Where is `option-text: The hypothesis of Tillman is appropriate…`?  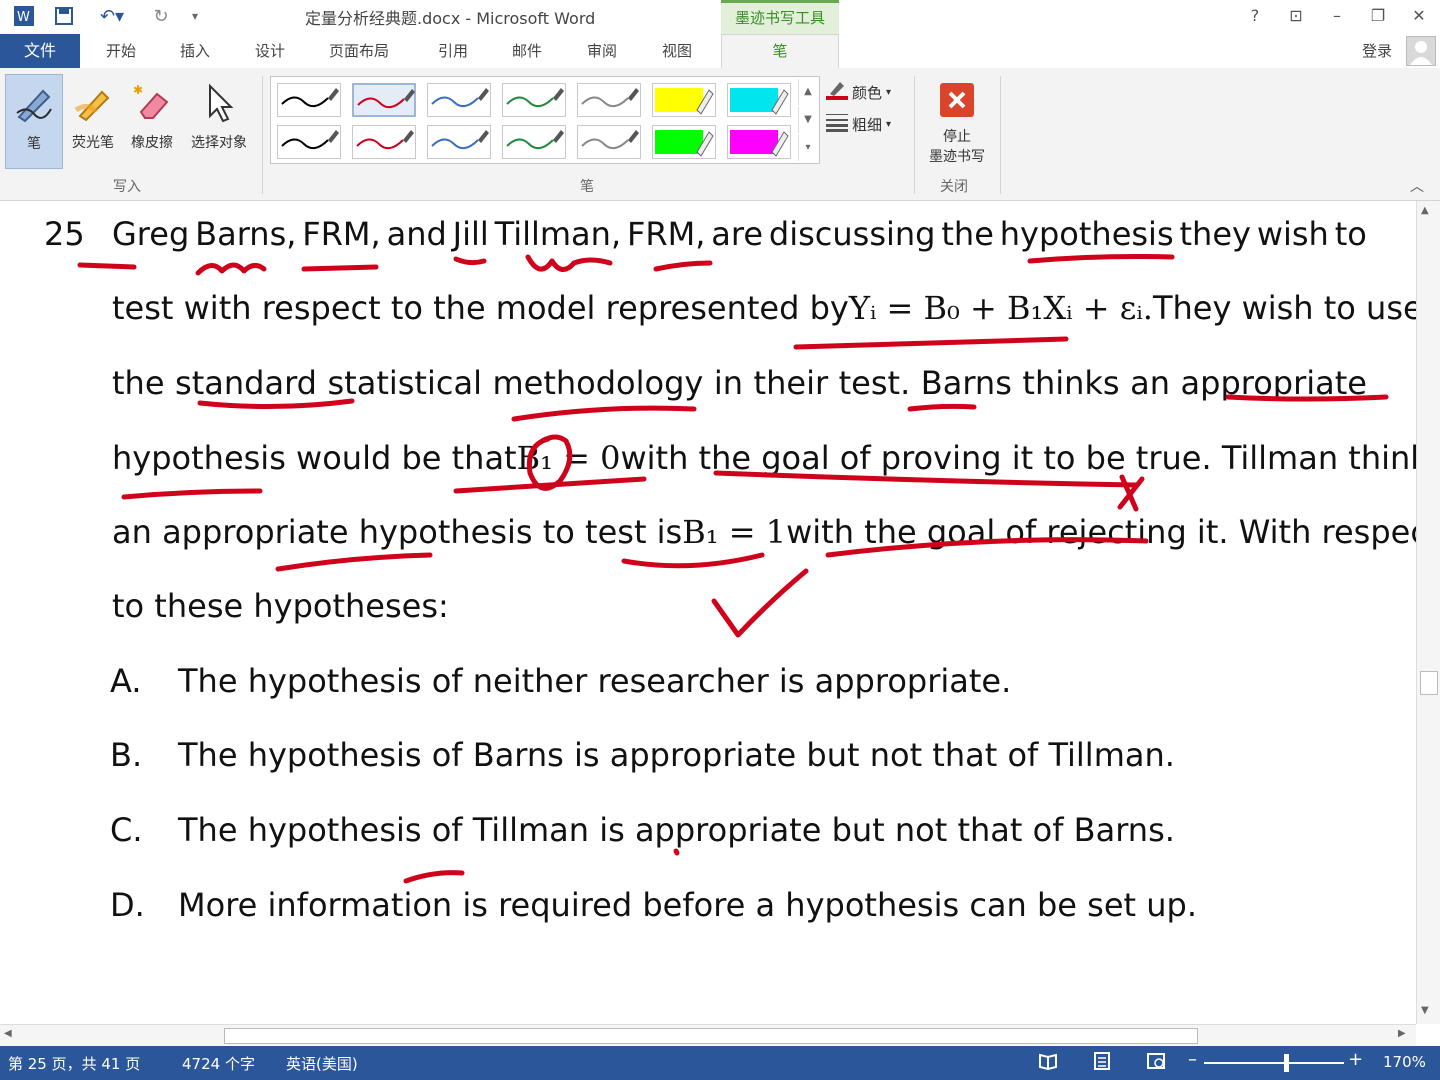
option-text: The hypothesis of Tillman is appropriate… is located at coordinates (676, 830).